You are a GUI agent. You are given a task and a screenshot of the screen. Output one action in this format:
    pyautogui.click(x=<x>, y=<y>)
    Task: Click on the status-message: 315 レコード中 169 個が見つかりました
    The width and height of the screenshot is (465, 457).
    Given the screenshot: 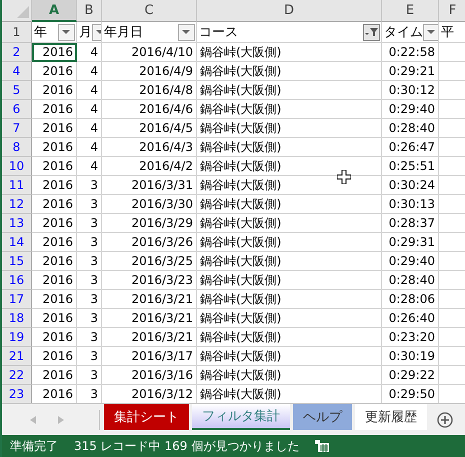 What is the action you would take?
    pyautogui.click(x=187, y=446)
    